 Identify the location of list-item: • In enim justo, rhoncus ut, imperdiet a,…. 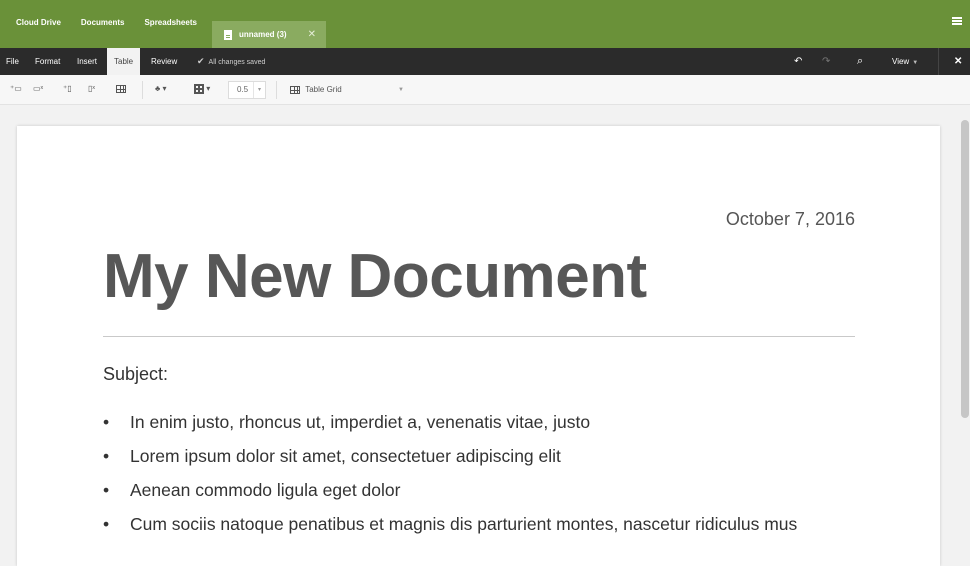
(450, 429).